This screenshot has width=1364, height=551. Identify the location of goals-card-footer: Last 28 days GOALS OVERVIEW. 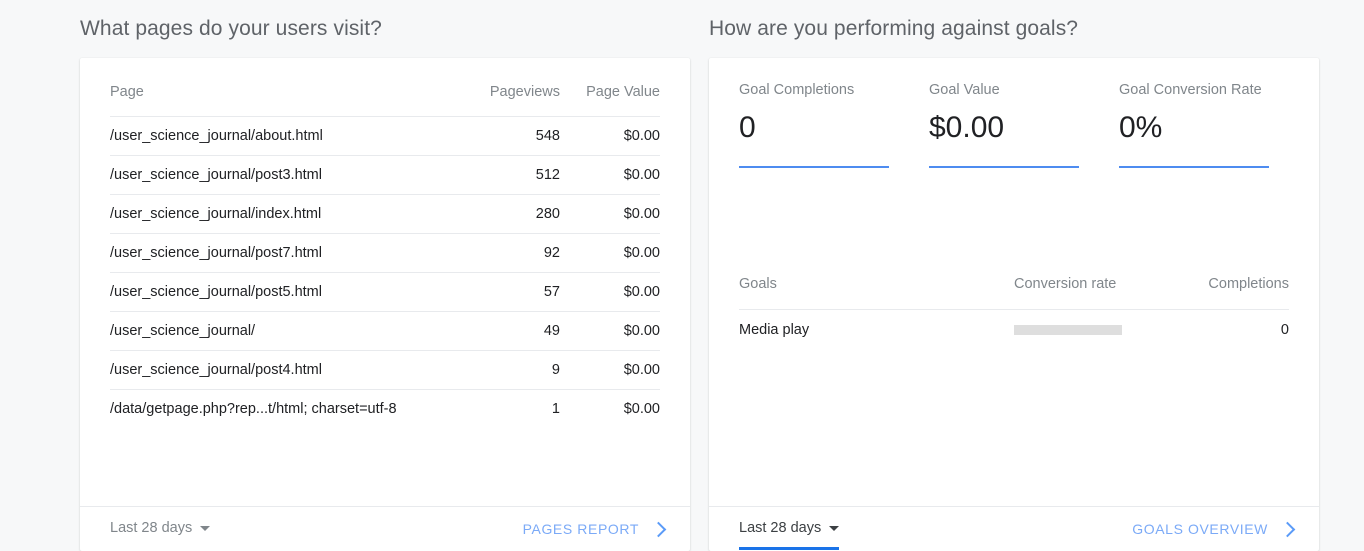
(1014, 528).